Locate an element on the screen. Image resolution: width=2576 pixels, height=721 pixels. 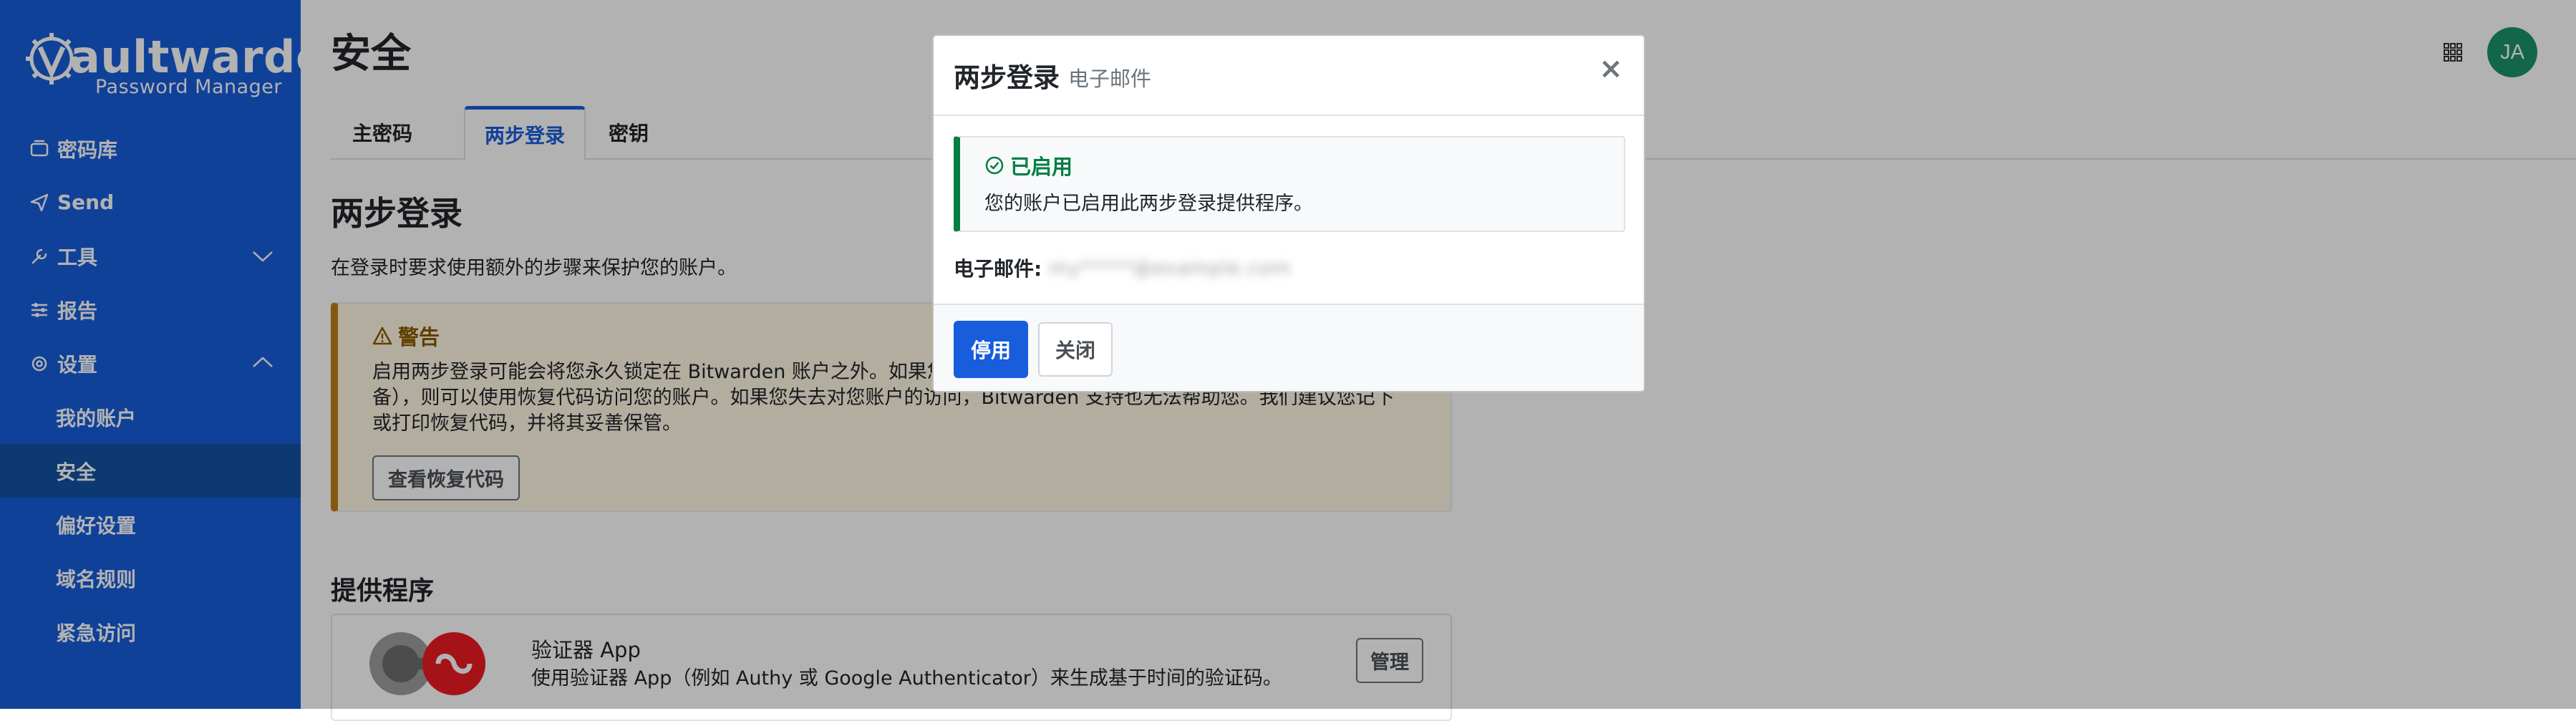
email-row: 电子邮件: my*****@example.com is located at coordinates (1122, 268).